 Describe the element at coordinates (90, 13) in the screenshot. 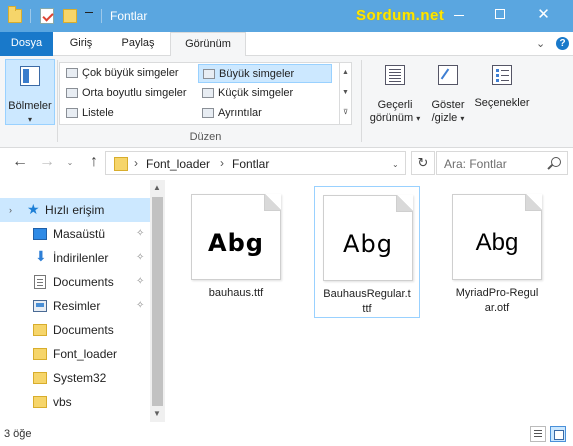

I see `customize-quick-access-icon` at that location.